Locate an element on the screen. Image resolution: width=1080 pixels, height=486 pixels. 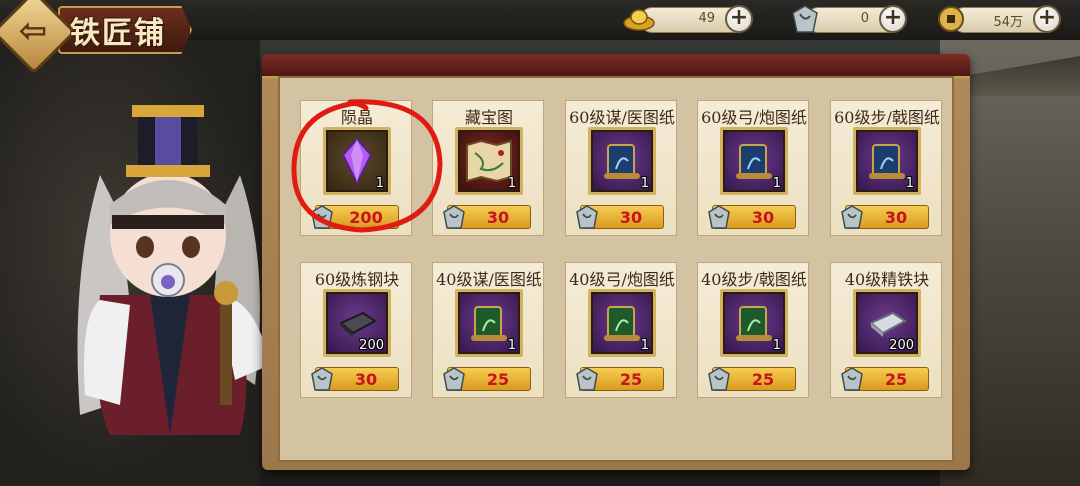
item-name: 60级谋/医图纸 is located at coordinates (622, 117).